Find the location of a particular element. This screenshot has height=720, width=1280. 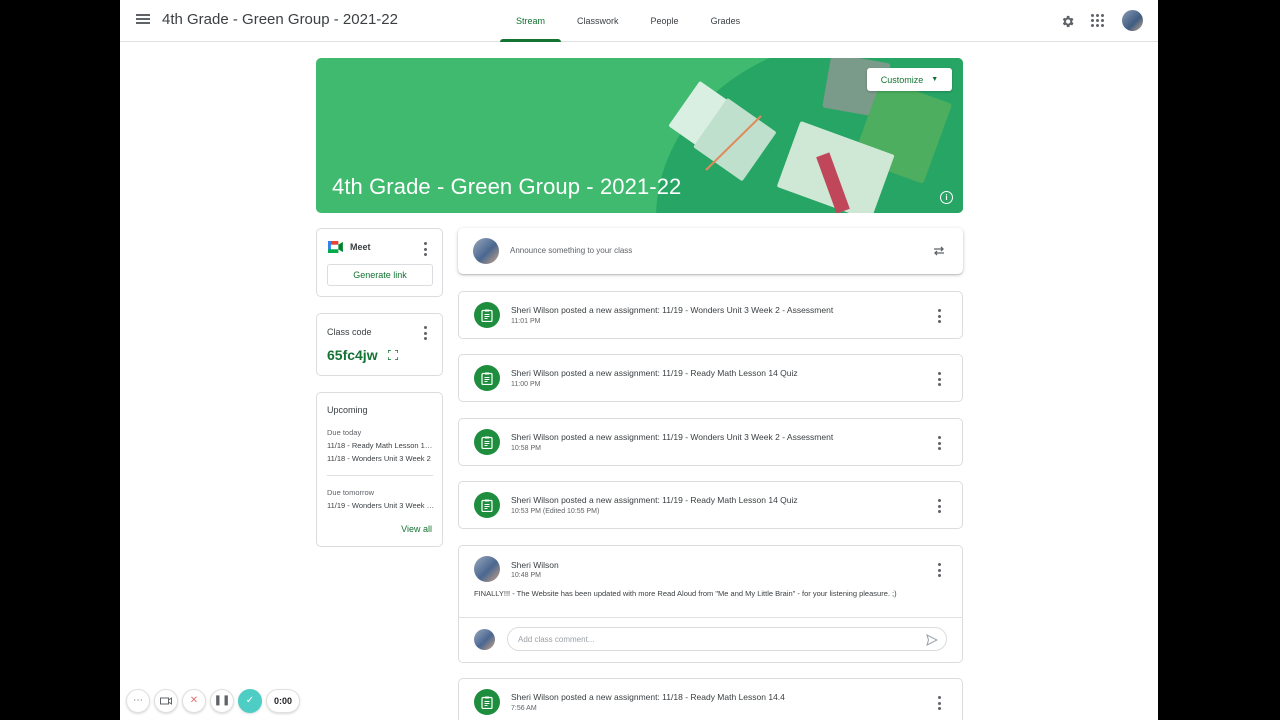

customize-button: Customize ▼ is located at coordinates (909, 79).